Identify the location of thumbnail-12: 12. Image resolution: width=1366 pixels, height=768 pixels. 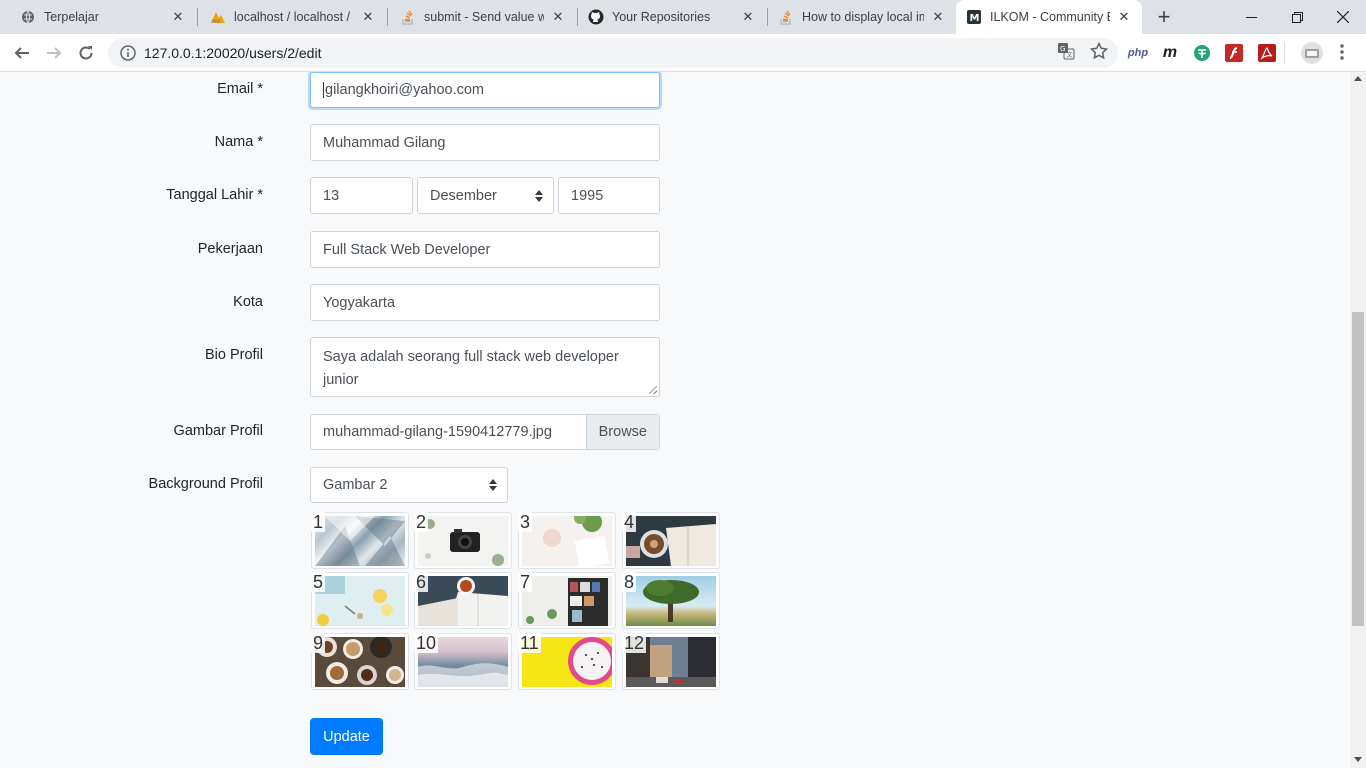
(671, 661).